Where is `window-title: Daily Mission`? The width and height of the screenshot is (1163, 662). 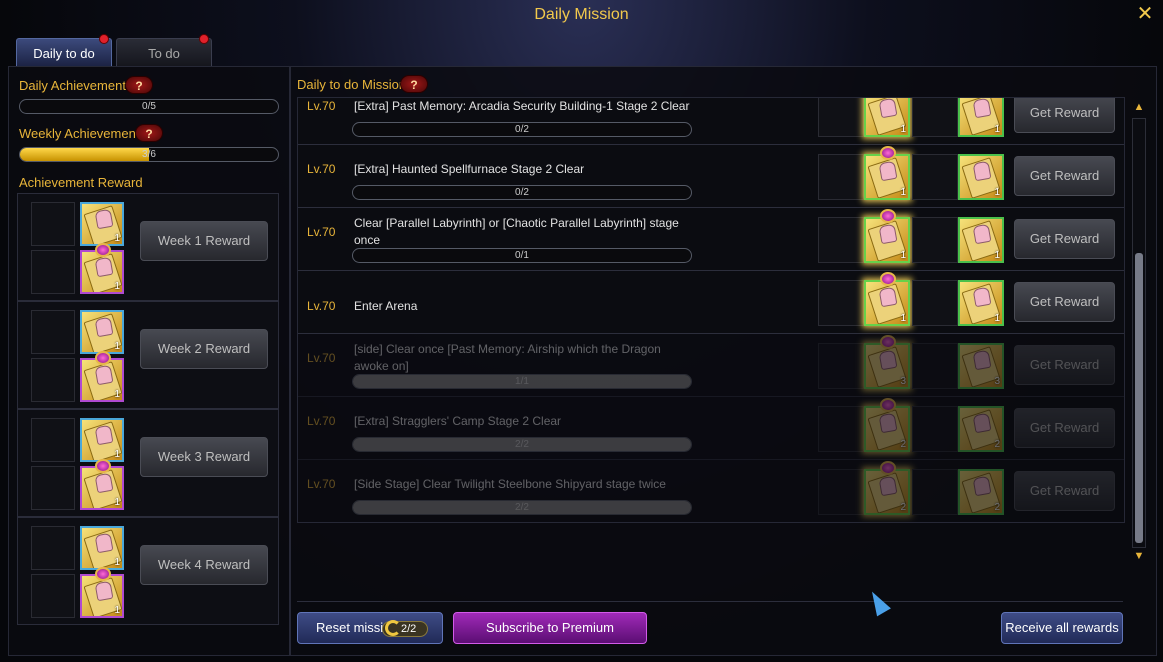 window-title: Daily Mission is located at coordinates (581, 14).